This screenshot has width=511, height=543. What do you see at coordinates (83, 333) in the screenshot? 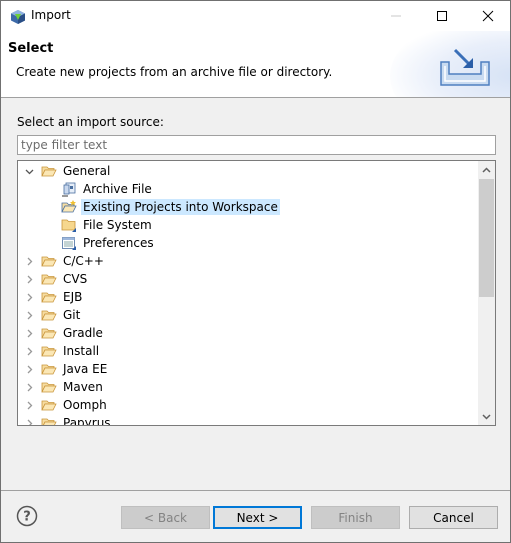
I see `tree-item-label: Gradle` at bounding box center [83, 333].